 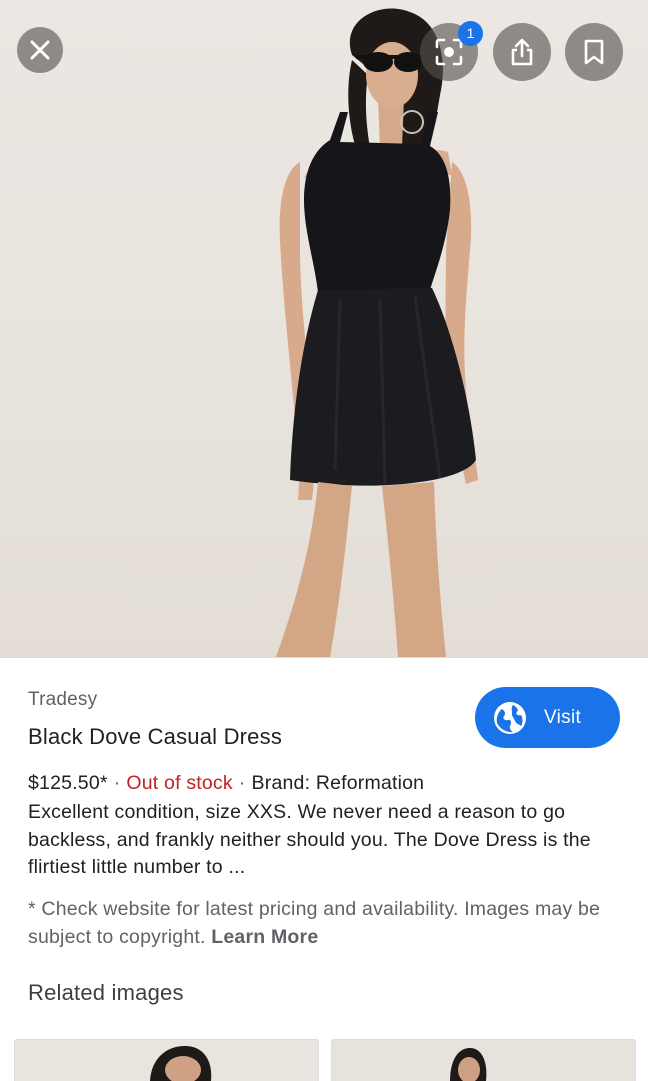 I want to click on close-icon, so click(x=40, y=50).